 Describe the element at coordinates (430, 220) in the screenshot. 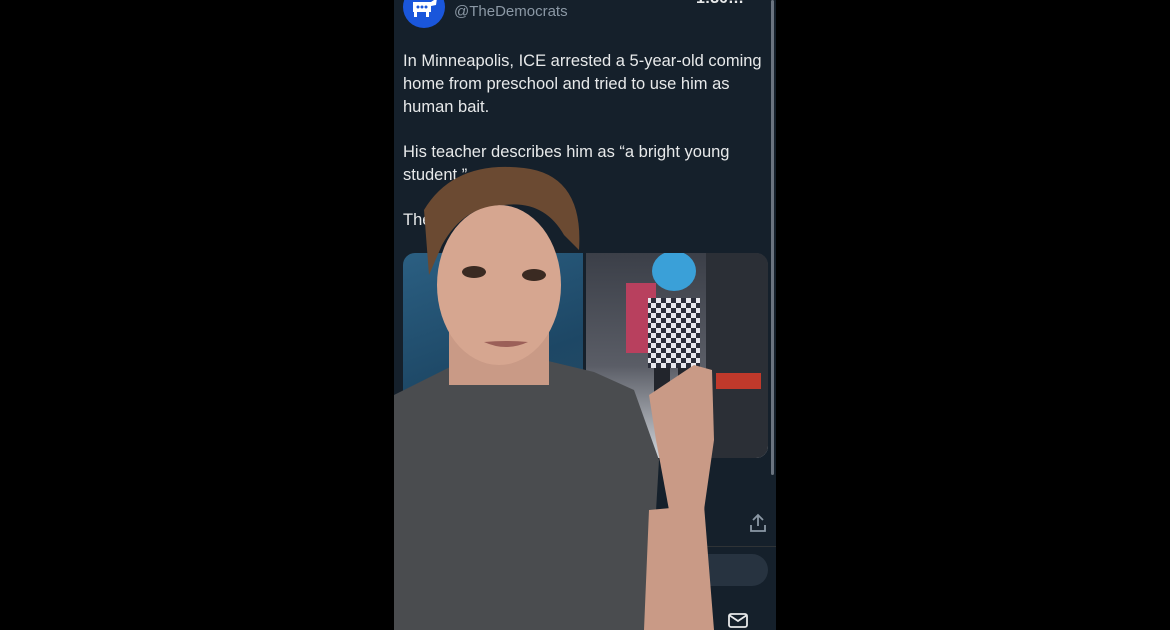

I see `tweet-paragraph-3: The ck.` at that location.